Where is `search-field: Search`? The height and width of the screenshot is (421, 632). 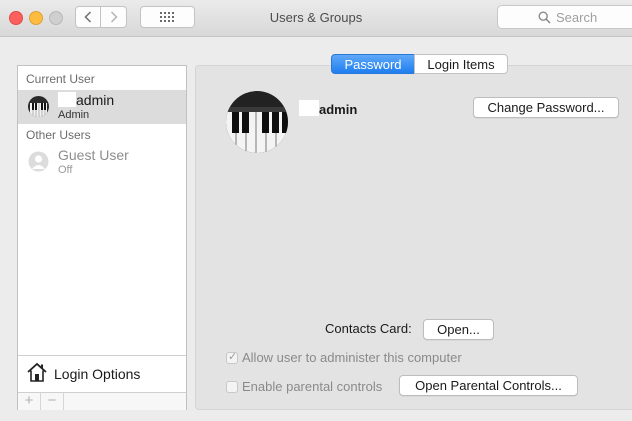 search-field: Search is located at coordinates (564, 17).